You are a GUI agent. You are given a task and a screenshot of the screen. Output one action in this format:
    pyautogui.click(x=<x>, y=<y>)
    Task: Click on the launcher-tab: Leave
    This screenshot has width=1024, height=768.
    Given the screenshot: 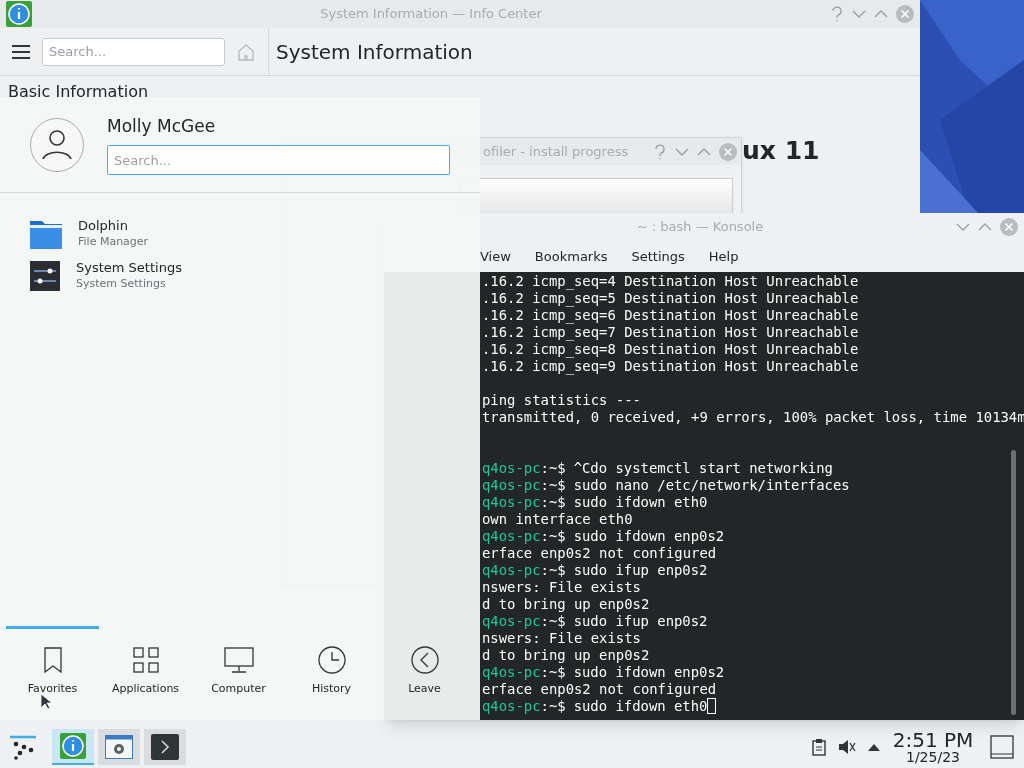 What is the action you would take?
    pyautogui.click(x=424, y=673)
    